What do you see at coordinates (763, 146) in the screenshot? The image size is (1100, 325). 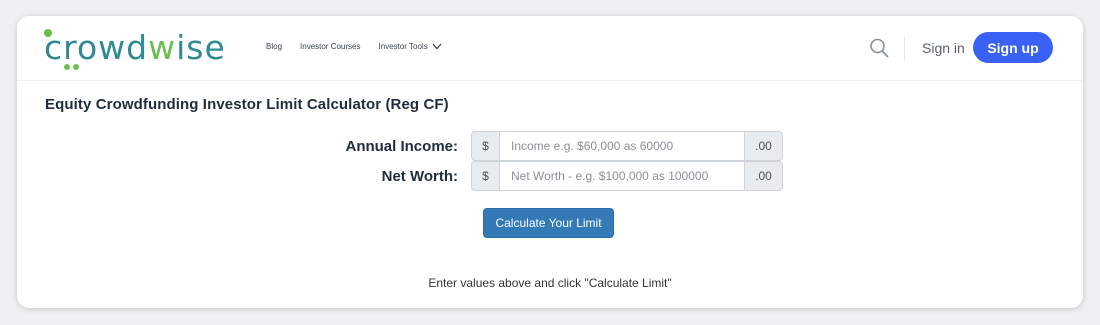 I see `annual-income-cents-addon: .00` at bounding box center [763, 146].